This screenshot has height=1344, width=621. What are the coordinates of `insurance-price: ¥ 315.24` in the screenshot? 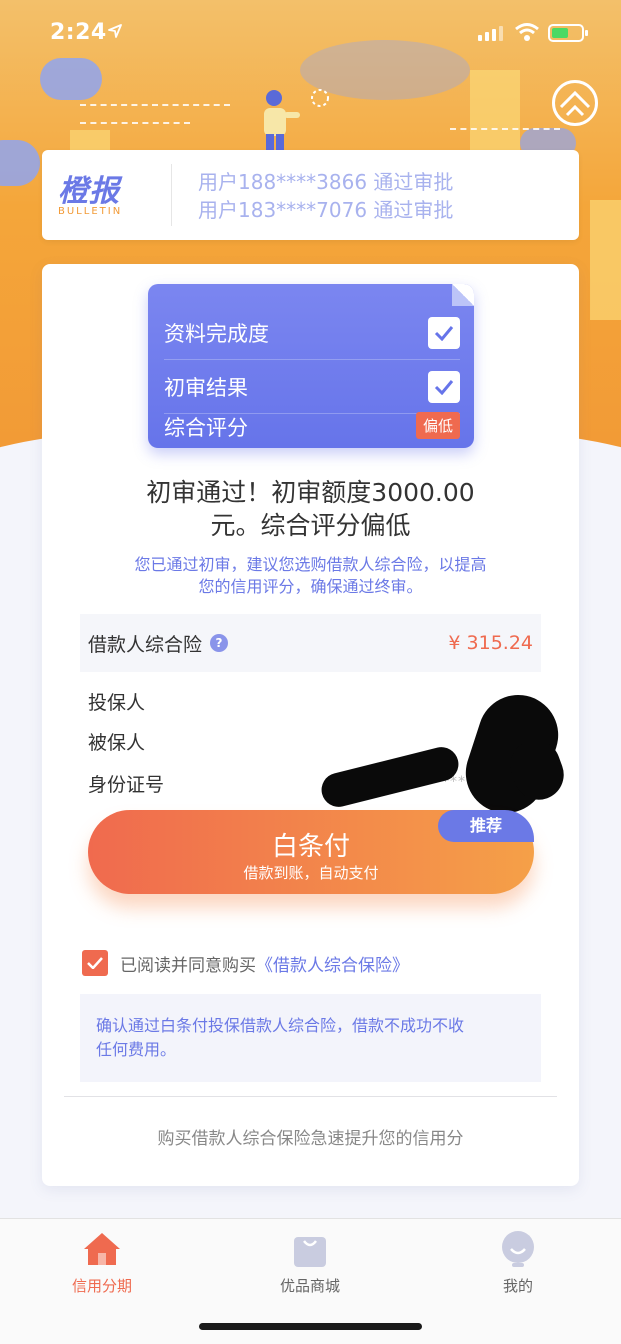 It's located at (490, 643).